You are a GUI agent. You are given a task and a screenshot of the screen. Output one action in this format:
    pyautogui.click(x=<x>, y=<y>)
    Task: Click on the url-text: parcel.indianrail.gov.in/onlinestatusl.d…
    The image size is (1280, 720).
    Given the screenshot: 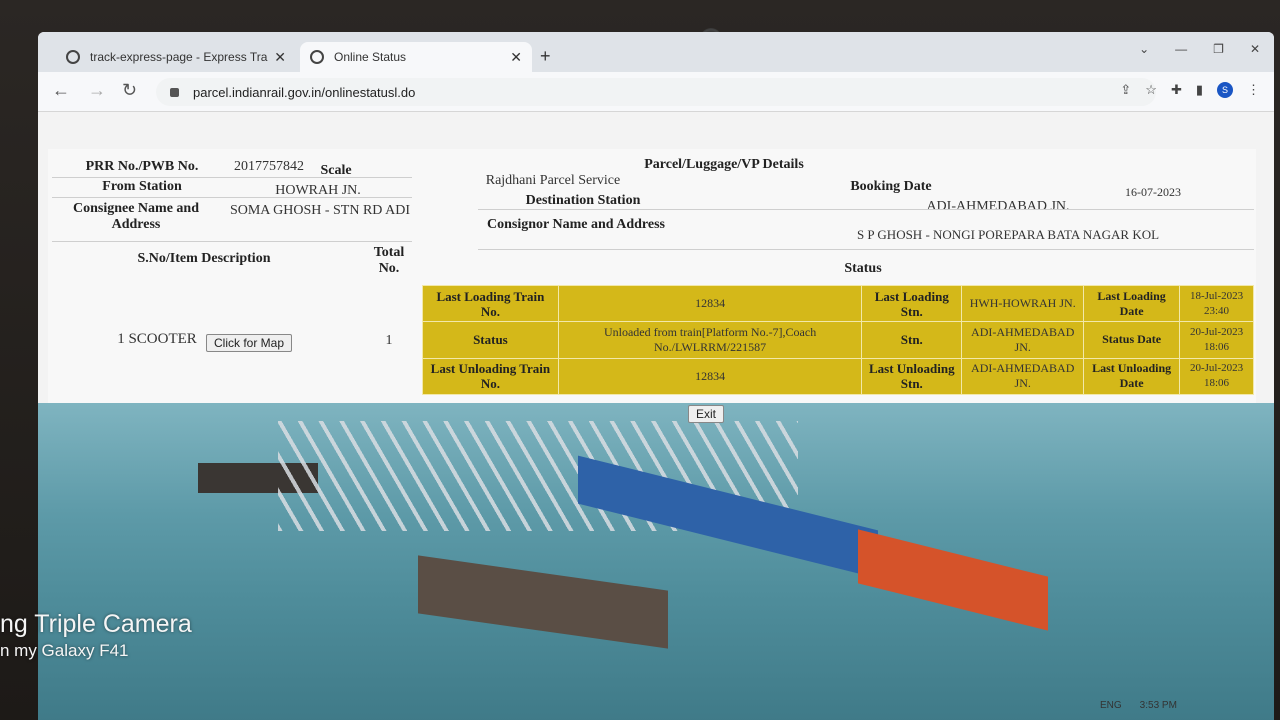 What is the action you would take?
    pyautogui.click(x=304, y=92)
    